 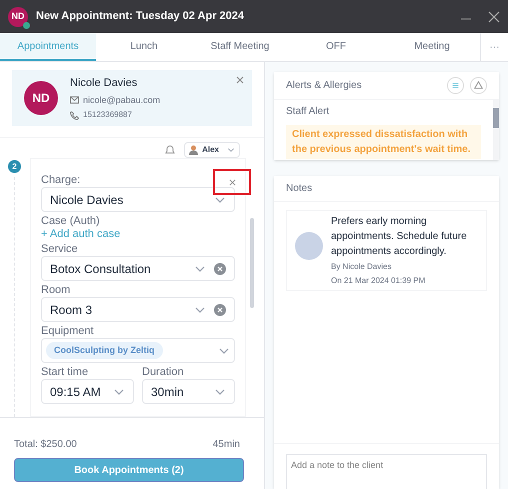 I want to click on note-date: On 21 Mar 2024 01:39 PM, so click(x=378, y=281).